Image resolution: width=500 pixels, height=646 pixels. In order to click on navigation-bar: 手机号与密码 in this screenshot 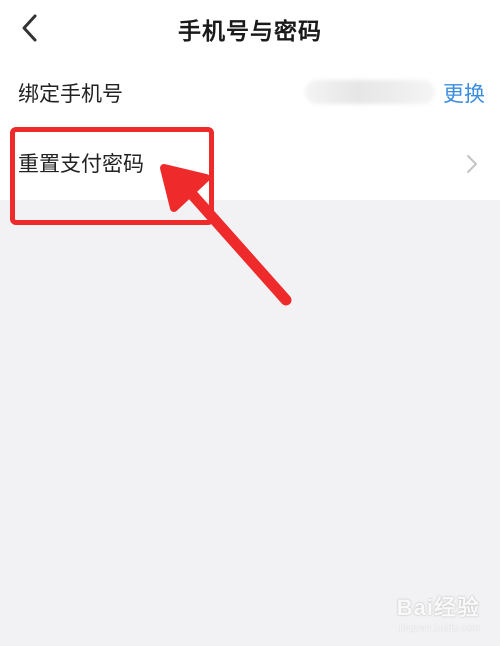, I will do `click(250, 30)`.